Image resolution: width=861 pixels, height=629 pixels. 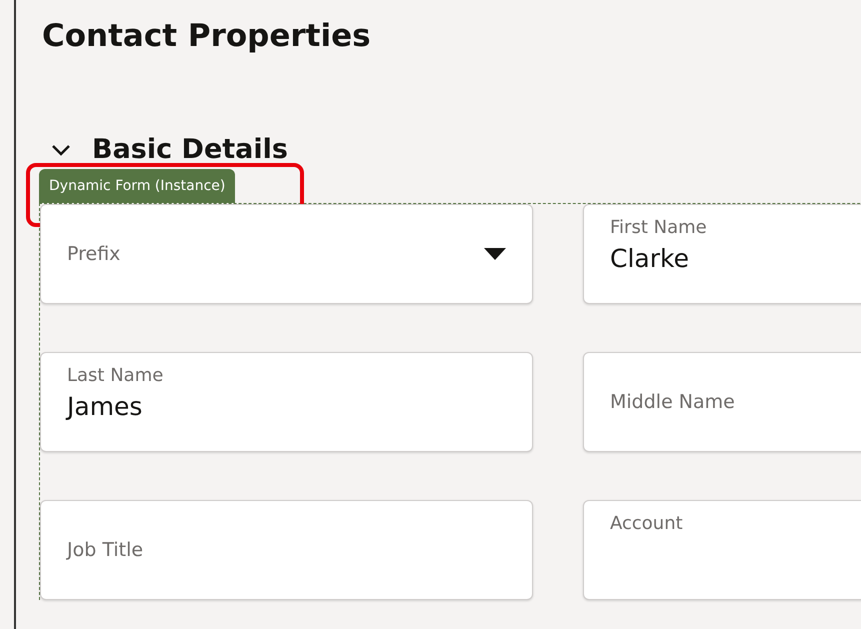 I want to click on form-tag: Dynamic Form (Instance), so click(x=137, y=186).